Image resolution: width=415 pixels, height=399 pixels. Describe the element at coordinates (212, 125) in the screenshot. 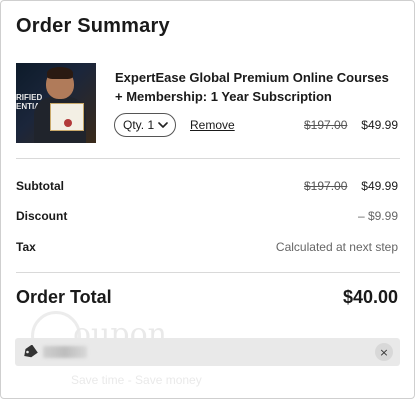

I see `remove-link: Remove` at that location.